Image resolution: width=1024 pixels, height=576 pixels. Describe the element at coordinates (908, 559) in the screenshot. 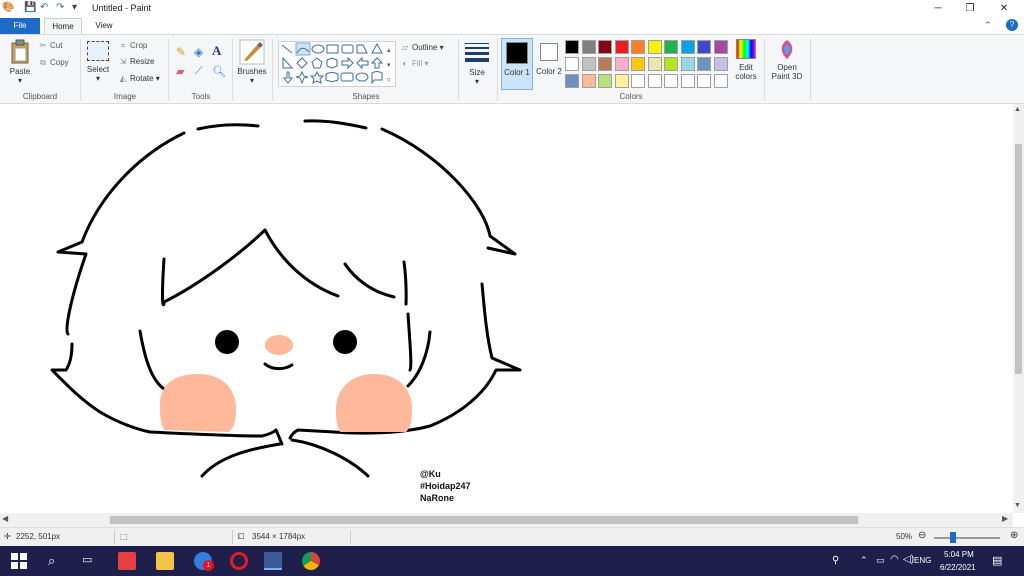

I see `volume-icon: ◁)` at that location.